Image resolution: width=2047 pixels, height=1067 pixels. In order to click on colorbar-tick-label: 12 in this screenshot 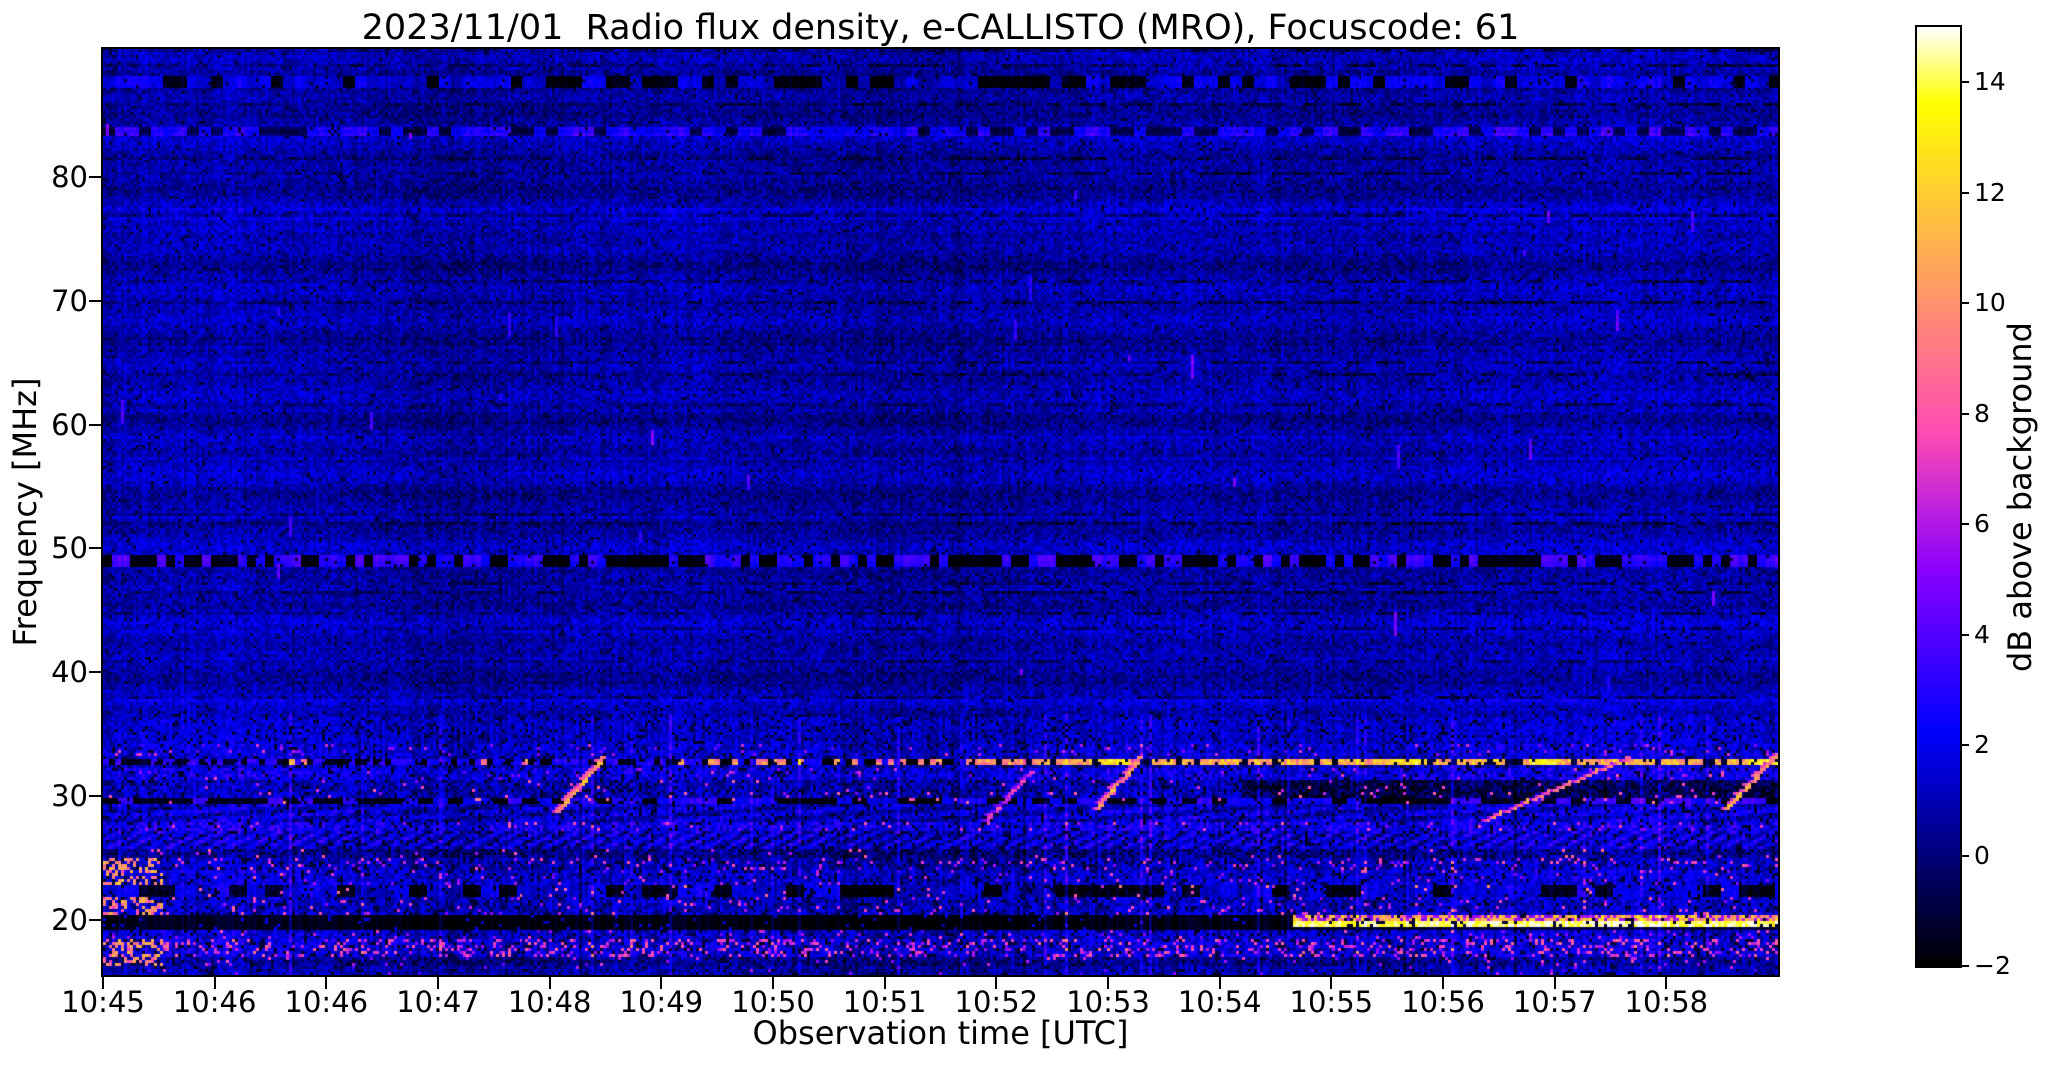, I will do `click(1990, 192)`.